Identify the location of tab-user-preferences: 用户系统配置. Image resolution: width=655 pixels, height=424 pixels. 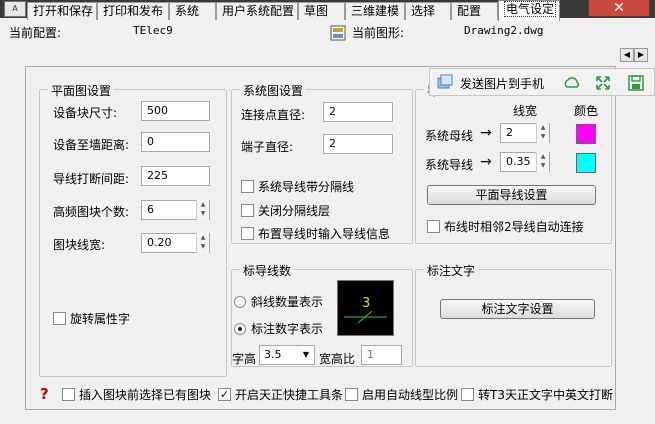
(257, 11).